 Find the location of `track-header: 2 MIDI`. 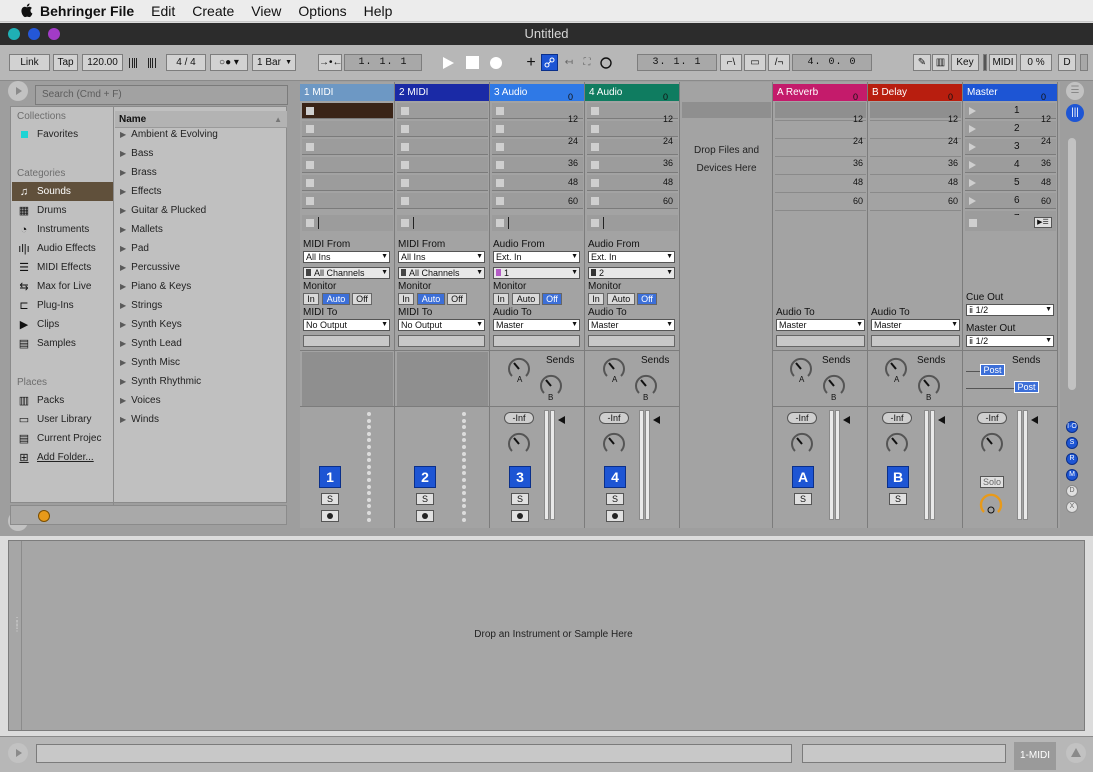

track-header: 2 MIDI is located at coordinates (442, 92).